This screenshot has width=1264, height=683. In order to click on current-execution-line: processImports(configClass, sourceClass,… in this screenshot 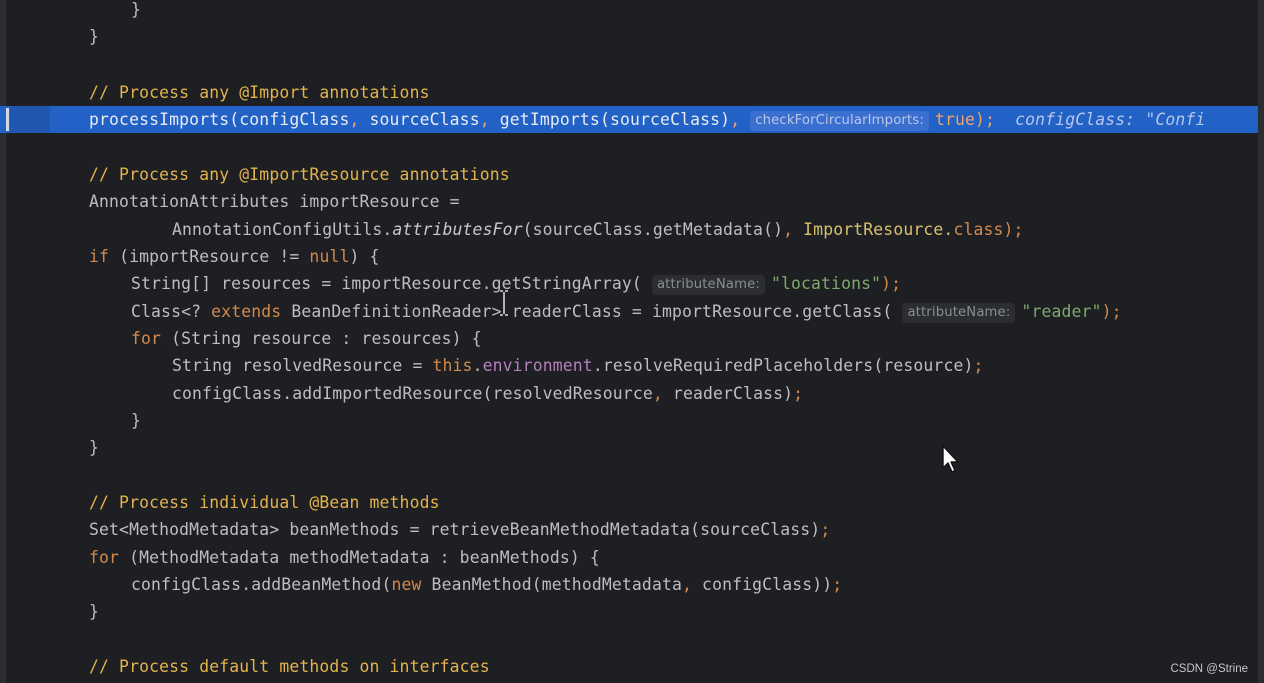, I will do `click(629, 119)`.